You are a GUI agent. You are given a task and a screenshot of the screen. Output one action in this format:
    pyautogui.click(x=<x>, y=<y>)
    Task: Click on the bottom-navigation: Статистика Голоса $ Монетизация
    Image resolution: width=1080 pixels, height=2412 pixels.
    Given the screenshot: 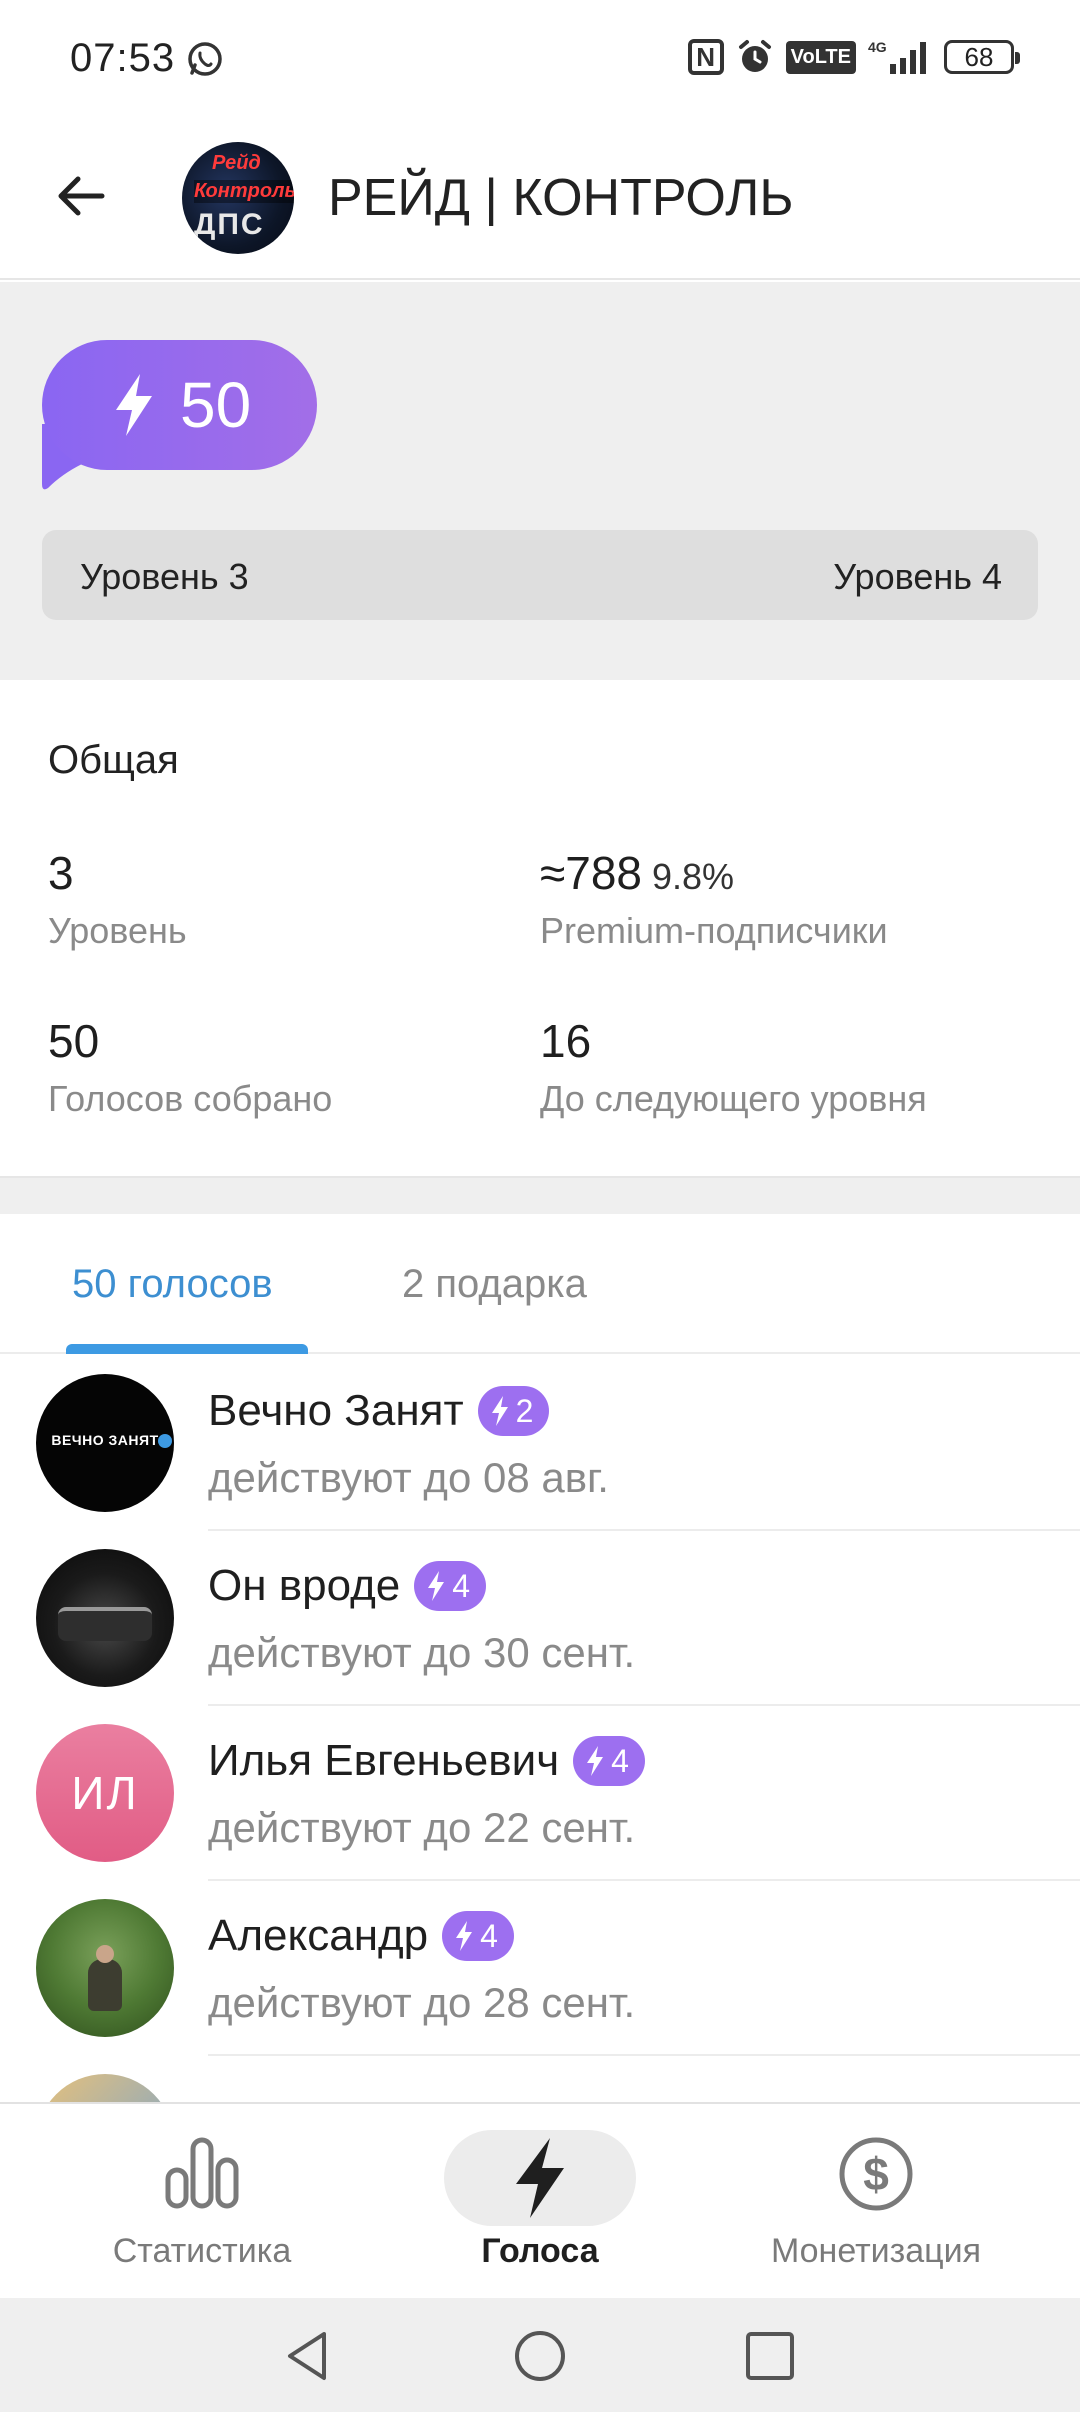 What is the action you would take?
    pyautogui.click(x=540, y=2200)
    